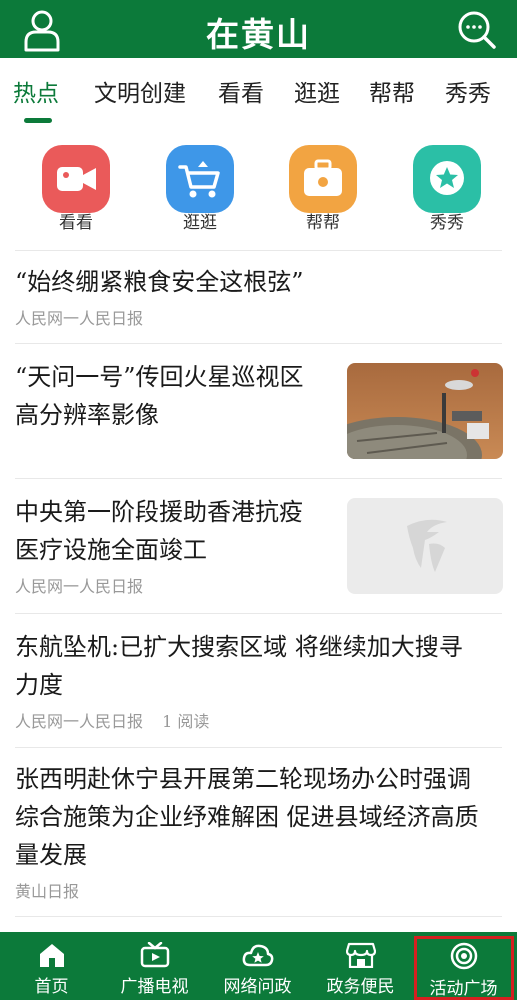  Describe the element at coordinates (200, 179) in the screenshot. I see `shopping-cart-icon` at that location.